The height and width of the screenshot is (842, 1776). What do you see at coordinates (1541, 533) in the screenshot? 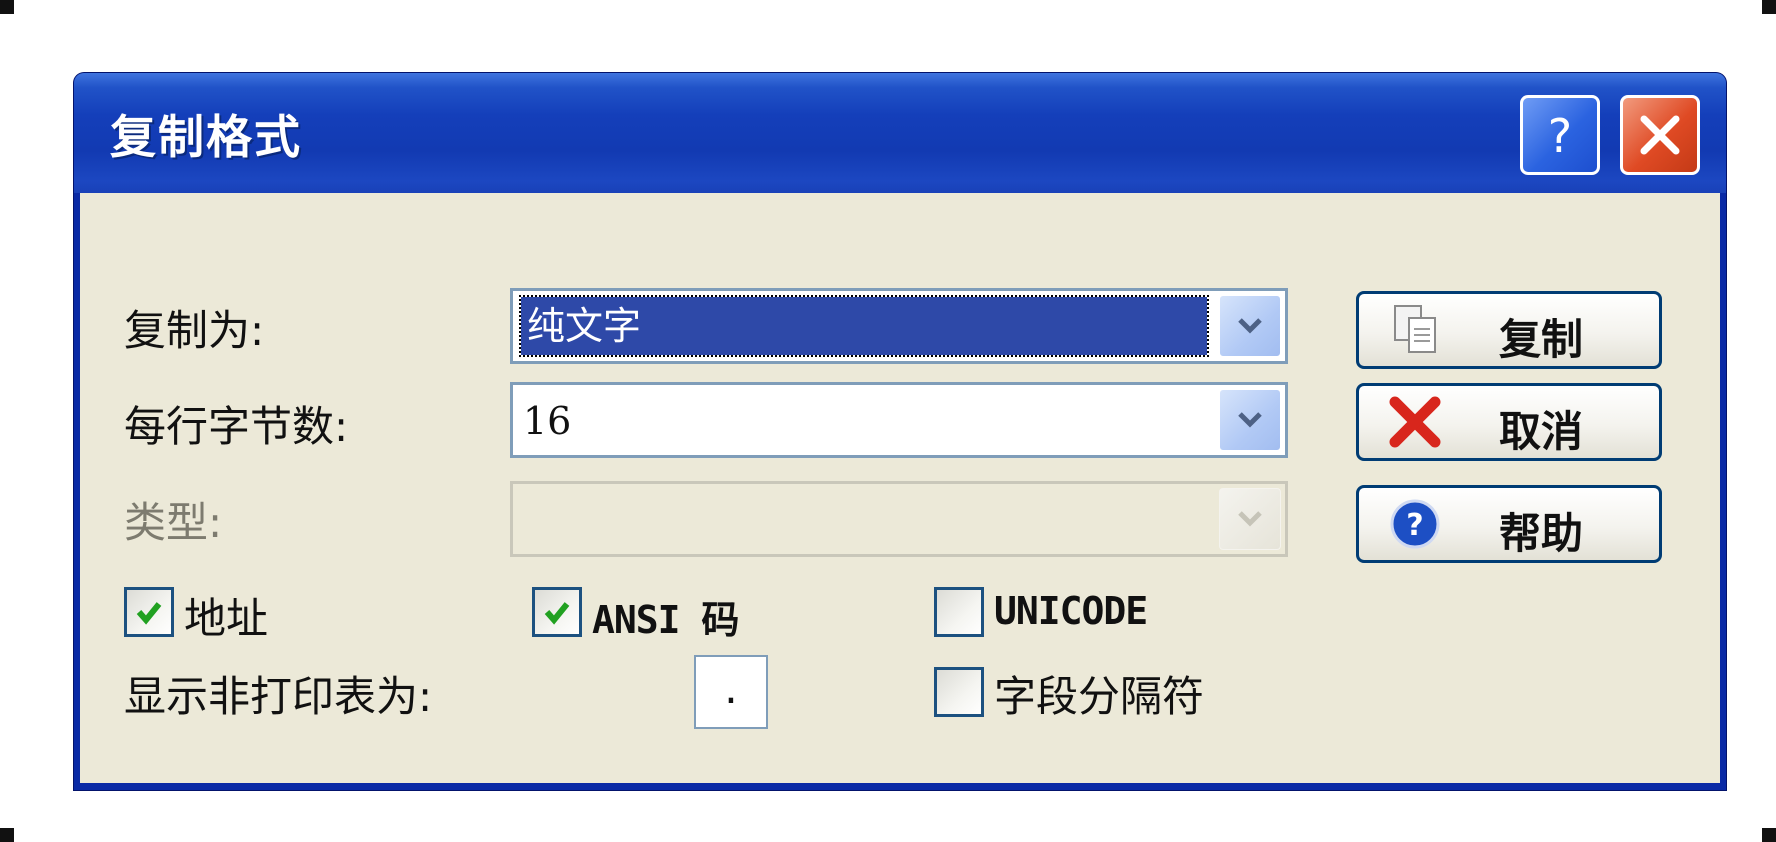
I see `help-button-label: 帮助` at bounding box center [1541, 533].